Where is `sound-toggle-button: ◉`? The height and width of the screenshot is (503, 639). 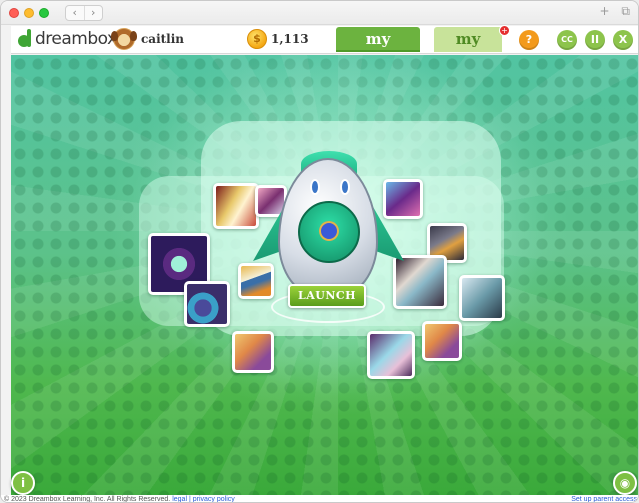 sound-toggle-button: ◉ is located at coordinates (625, 483).